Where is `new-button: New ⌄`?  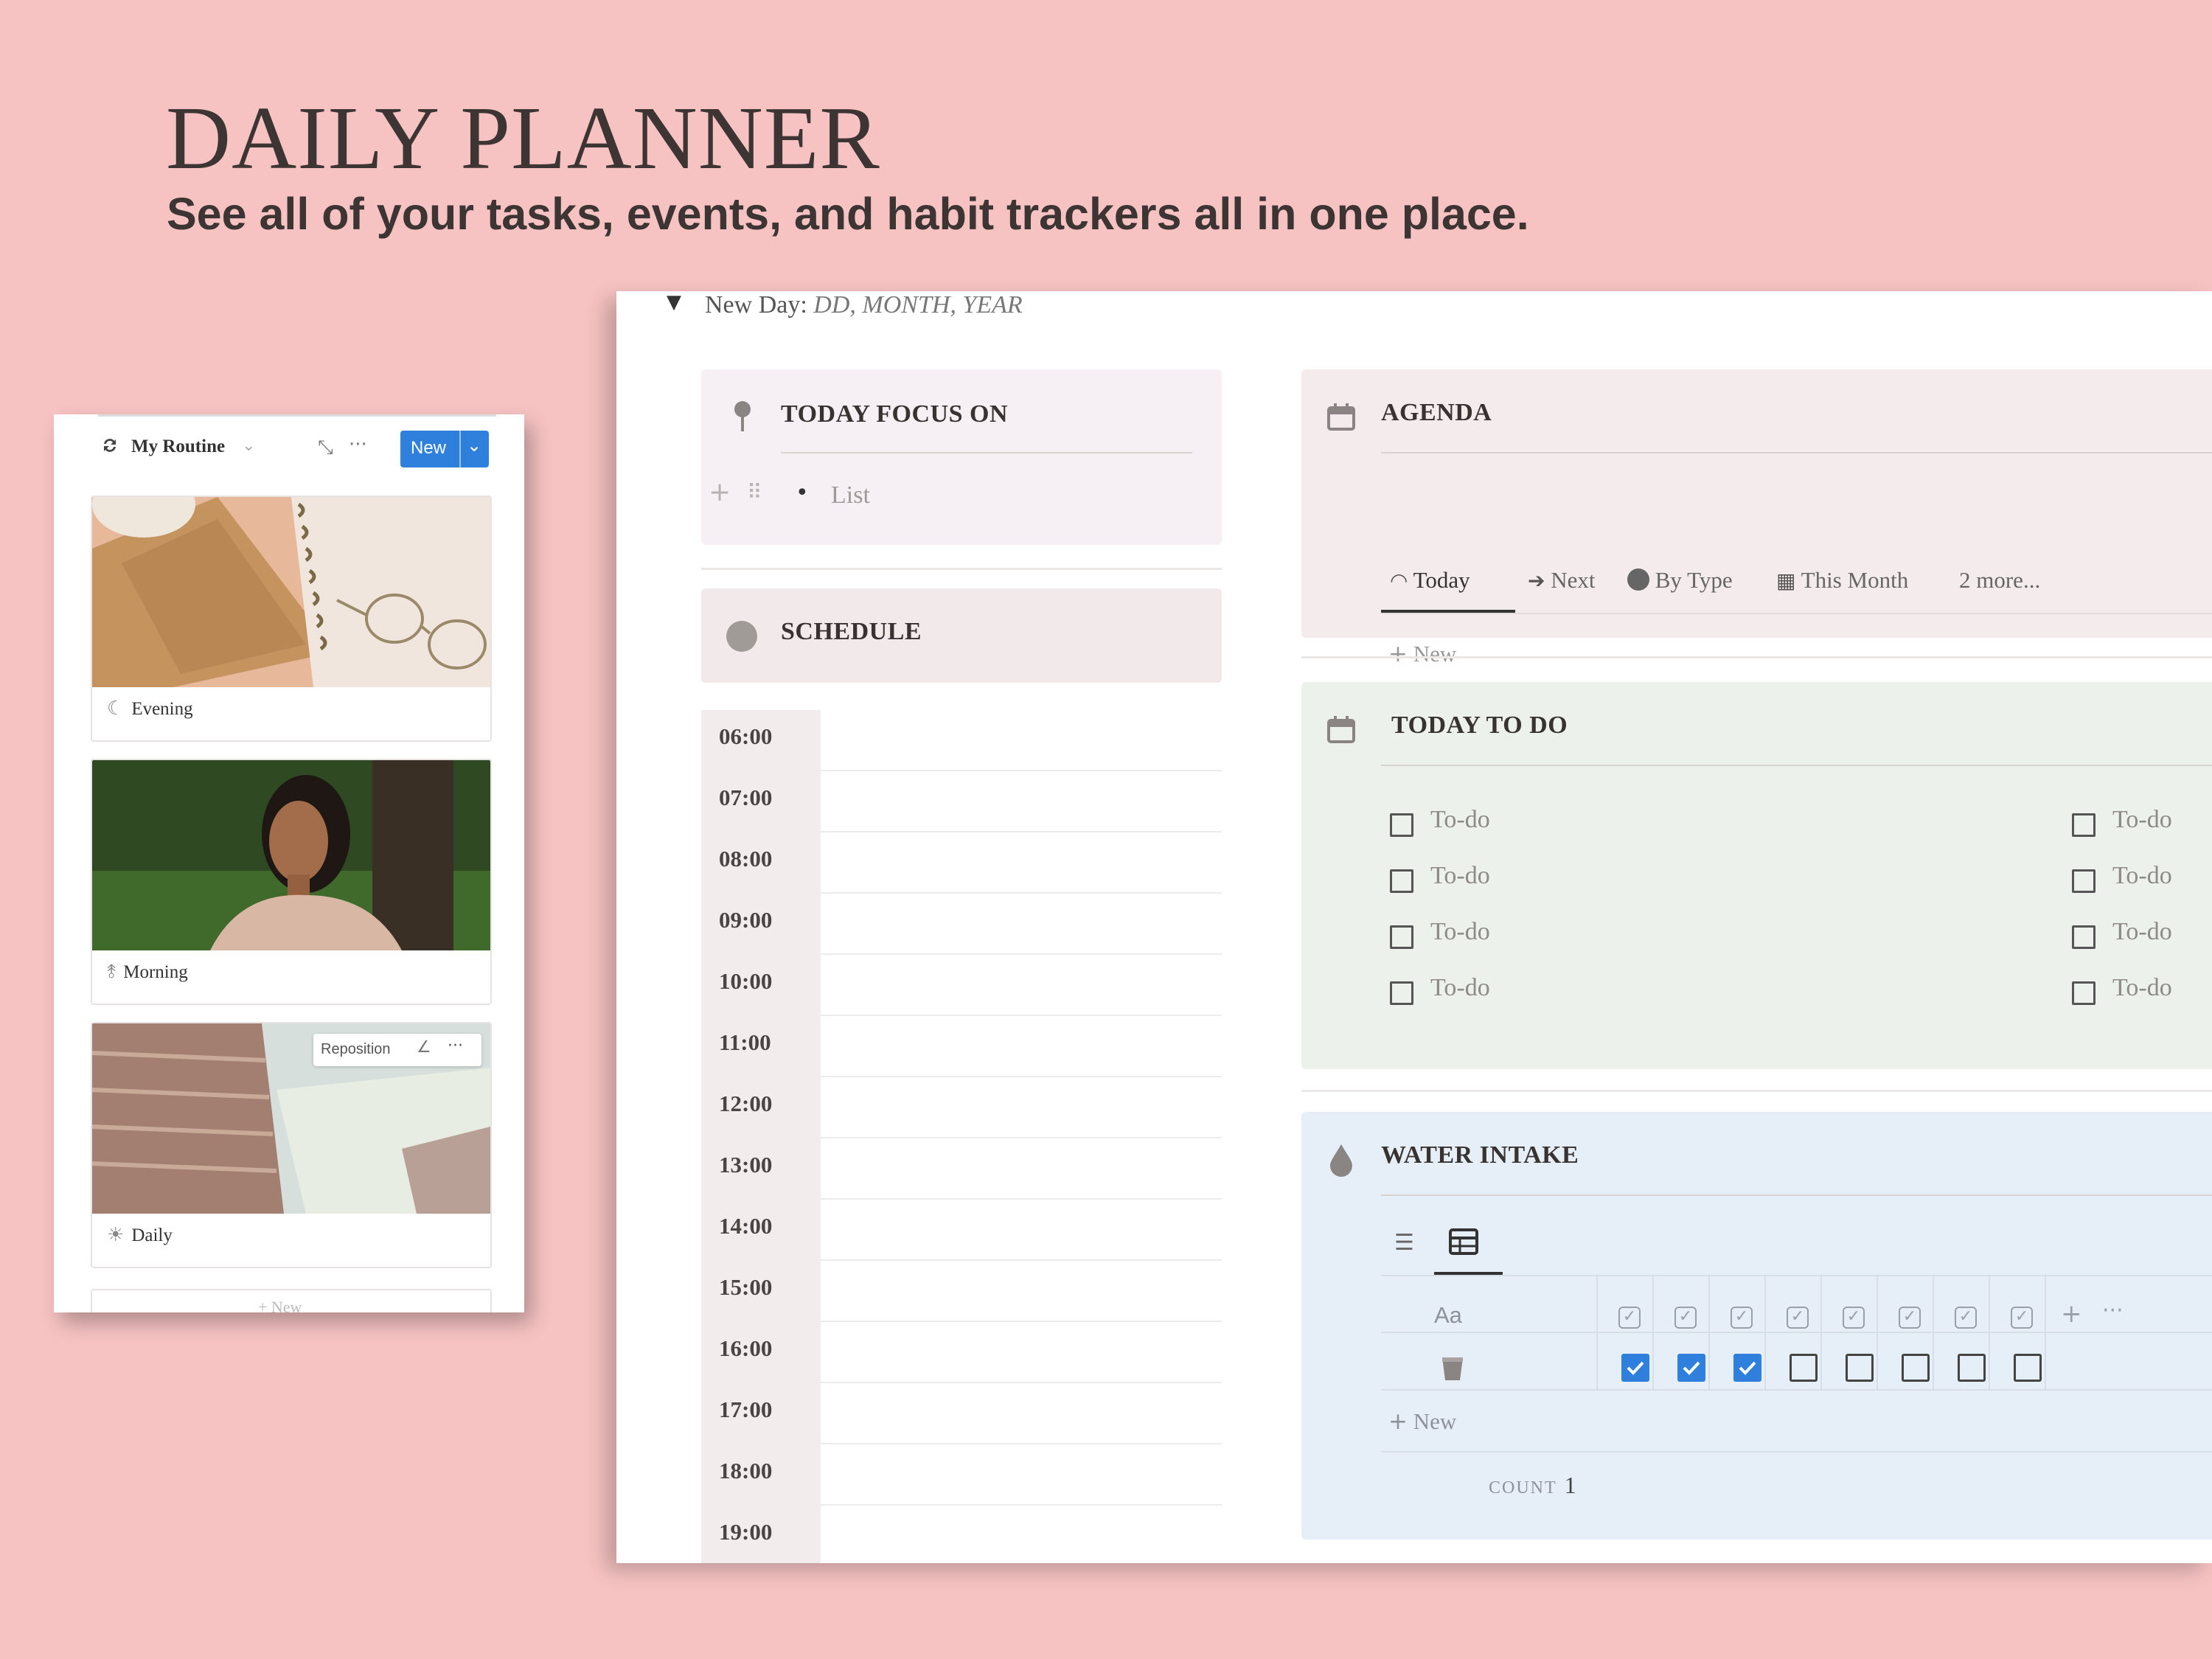 new-button: New ⌄ is located at coordinates (444, 449).